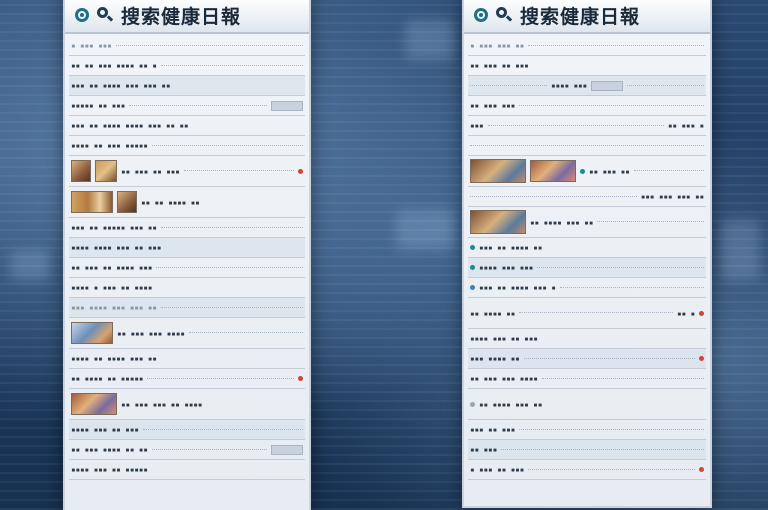 This screenshot has width=768, height=510. What do you see at coordinates (587, 313) in the screenshot?
I see `list-item: ▪▪ ▪▪▪▪ ▪▪ ▪▪ ▪` at bounding box center [587, 313].